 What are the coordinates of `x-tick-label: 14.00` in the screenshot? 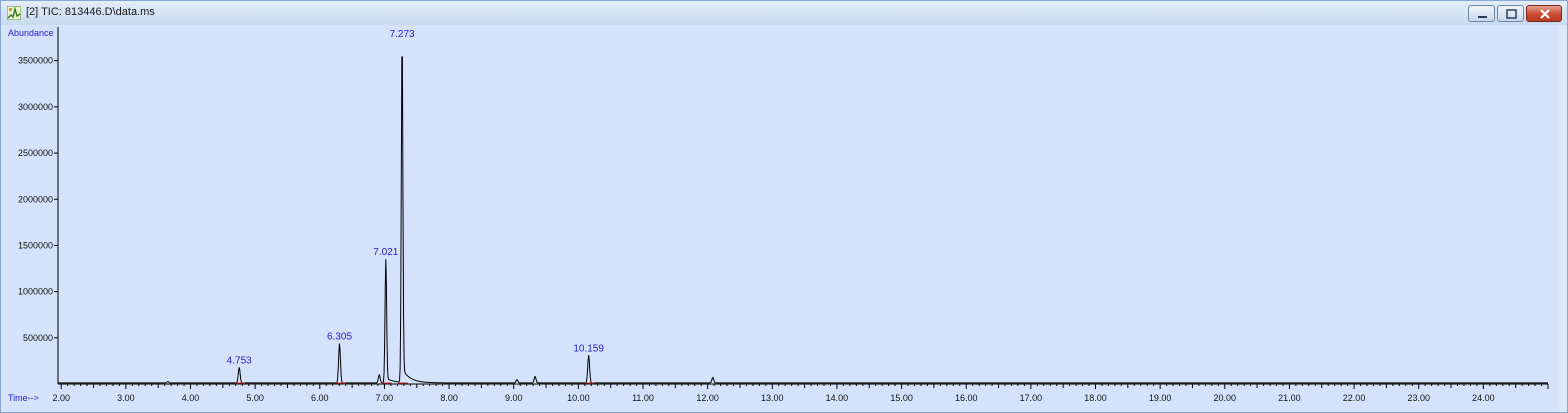 It's located at (837, 398).